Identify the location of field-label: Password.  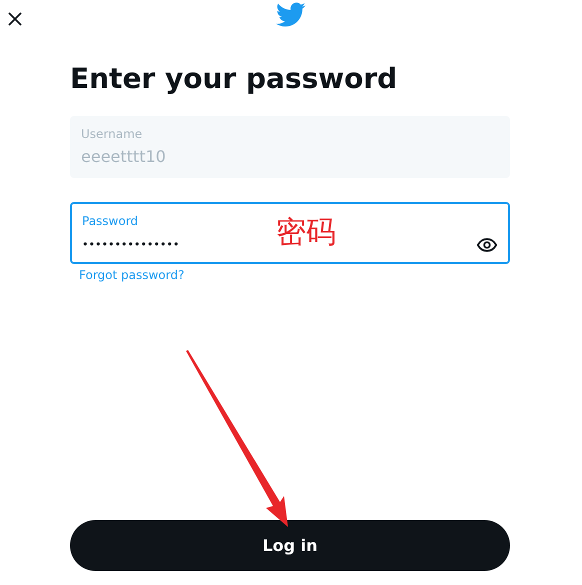
(111, 221).